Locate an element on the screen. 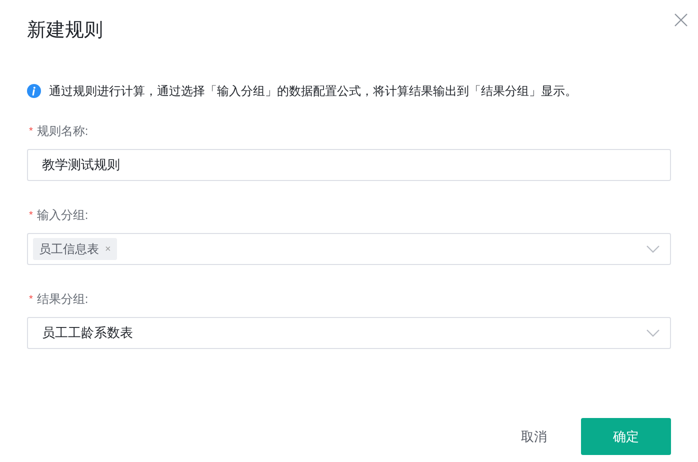 The width and height of the screenshot is (698, 462). cancel-button: 取消 is located at coordinates (534, 436).